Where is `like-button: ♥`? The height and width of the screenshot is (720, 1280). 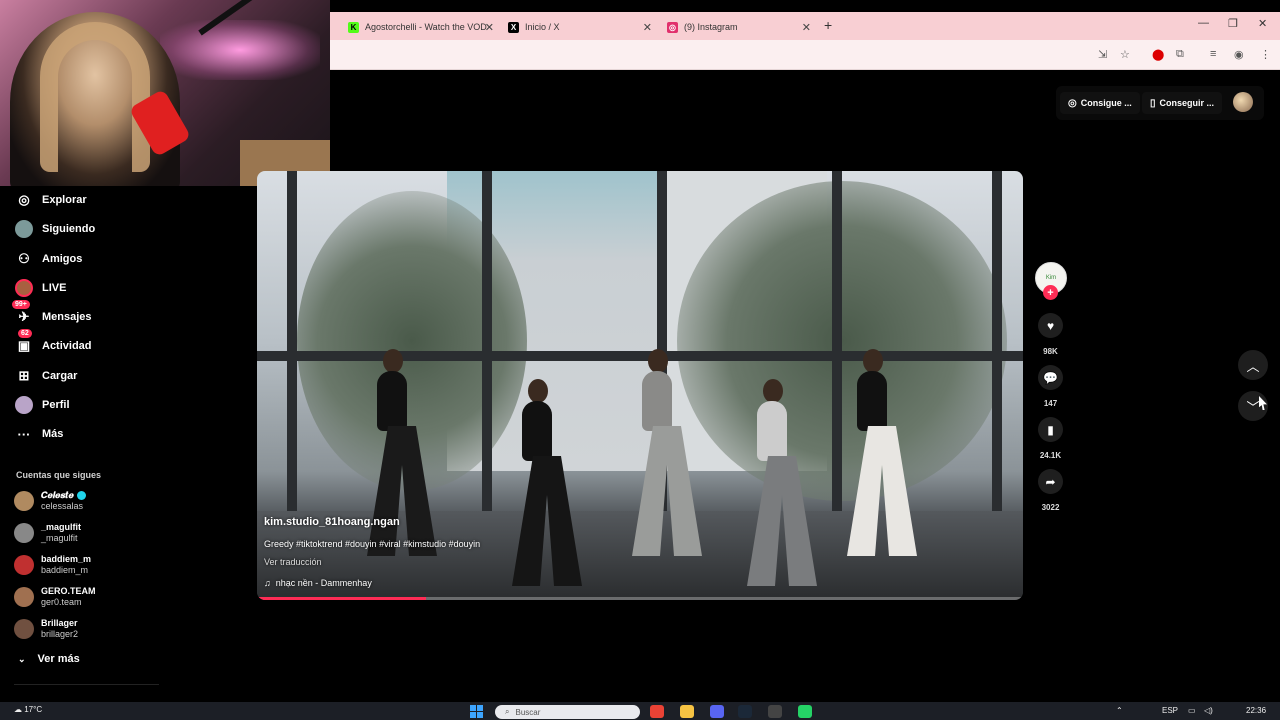
like-button: ♥ is located at coordinates (1050, 325).